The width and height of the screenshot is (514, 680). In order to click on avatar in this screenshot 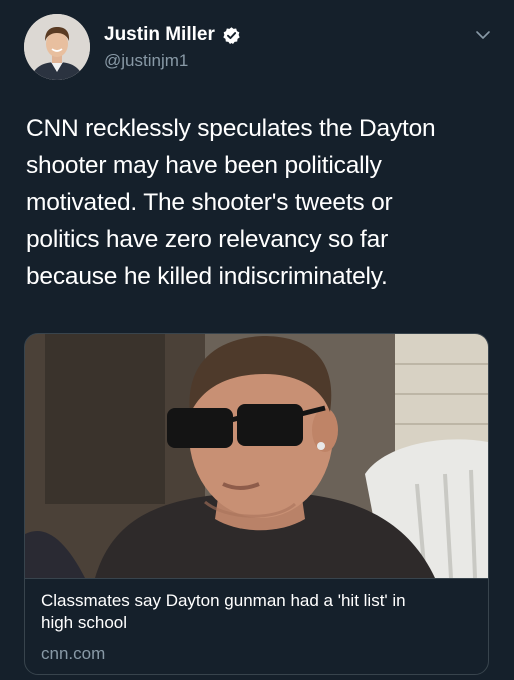, I will do `click(57, 47)`.